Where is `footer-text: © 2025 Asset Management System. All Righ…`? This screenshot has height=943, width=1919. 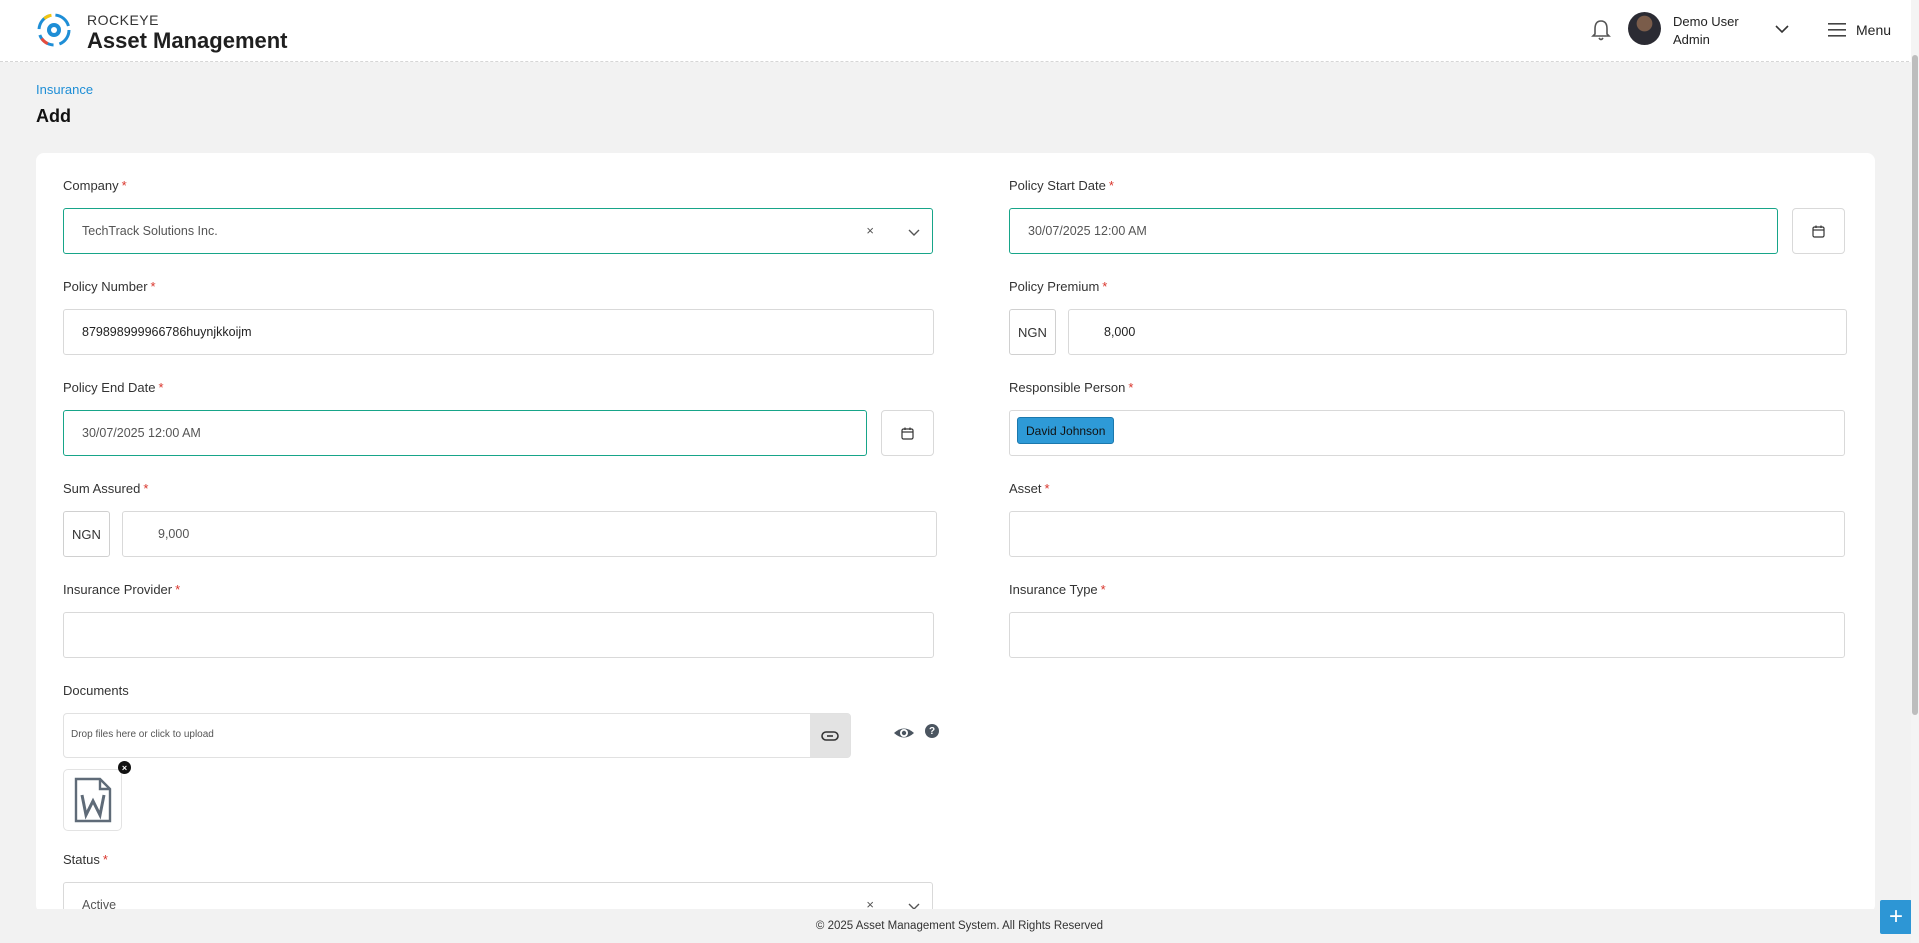
footer-text: © 2025 Asset Management System. All Righ… is located at coordinates (959, 926).